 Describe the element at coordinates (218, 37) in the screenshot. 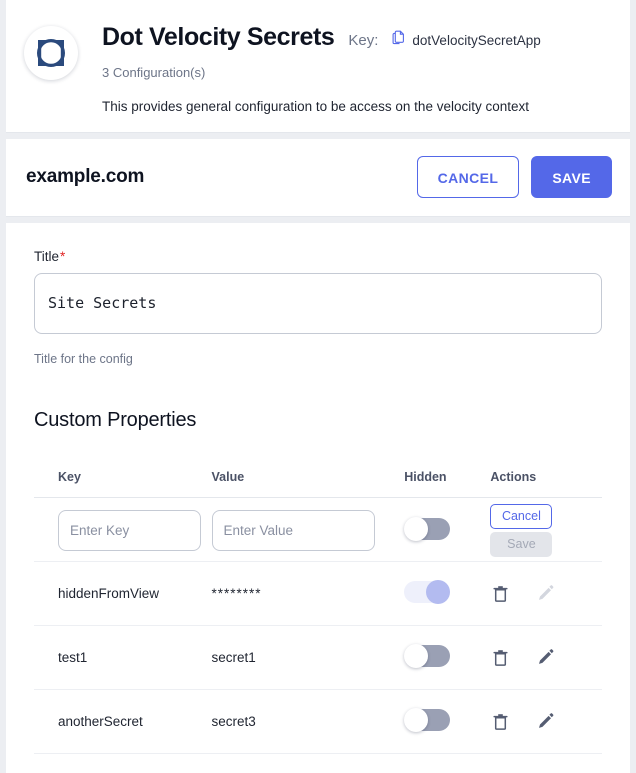

I see `page-title: Dot Velocity Secrets` at that location.